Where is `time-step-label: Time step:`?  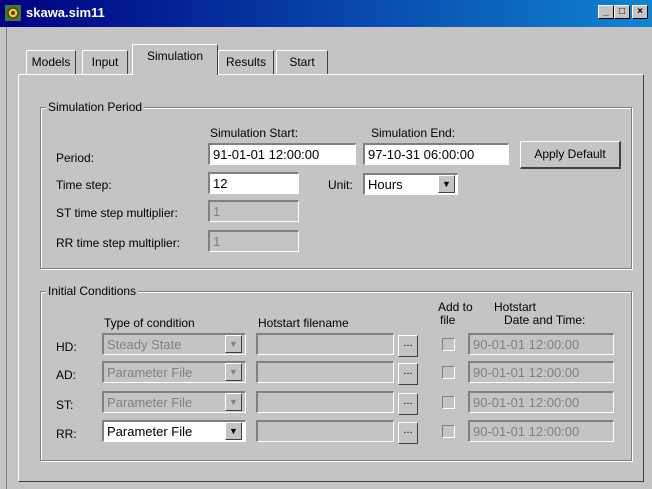 time-step-label: Time step: is located at coordinates (84, 185).